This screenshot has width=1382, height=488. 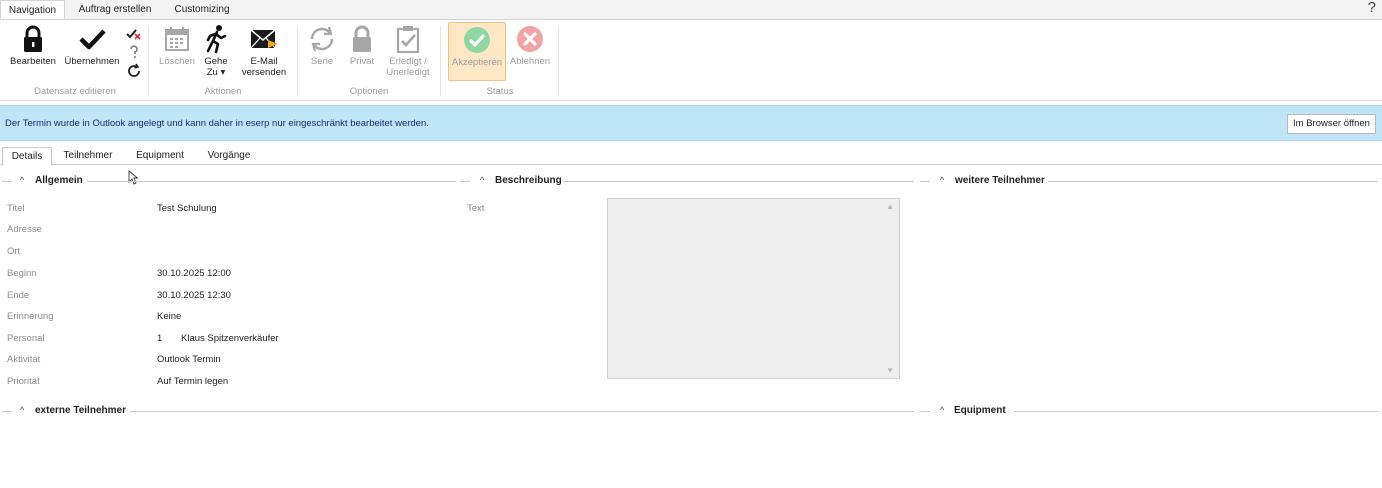 What do you see at coordinates (890, 370) in the screenshot?
I see `scroll-down-icon: ▼` at bounding box center [890, 370].